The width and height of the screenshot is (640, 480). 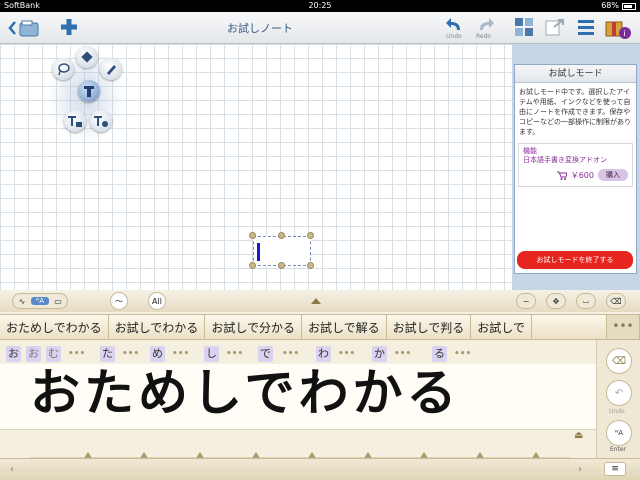 I want to click on clock: 20:25, so click(x=320, y=5).